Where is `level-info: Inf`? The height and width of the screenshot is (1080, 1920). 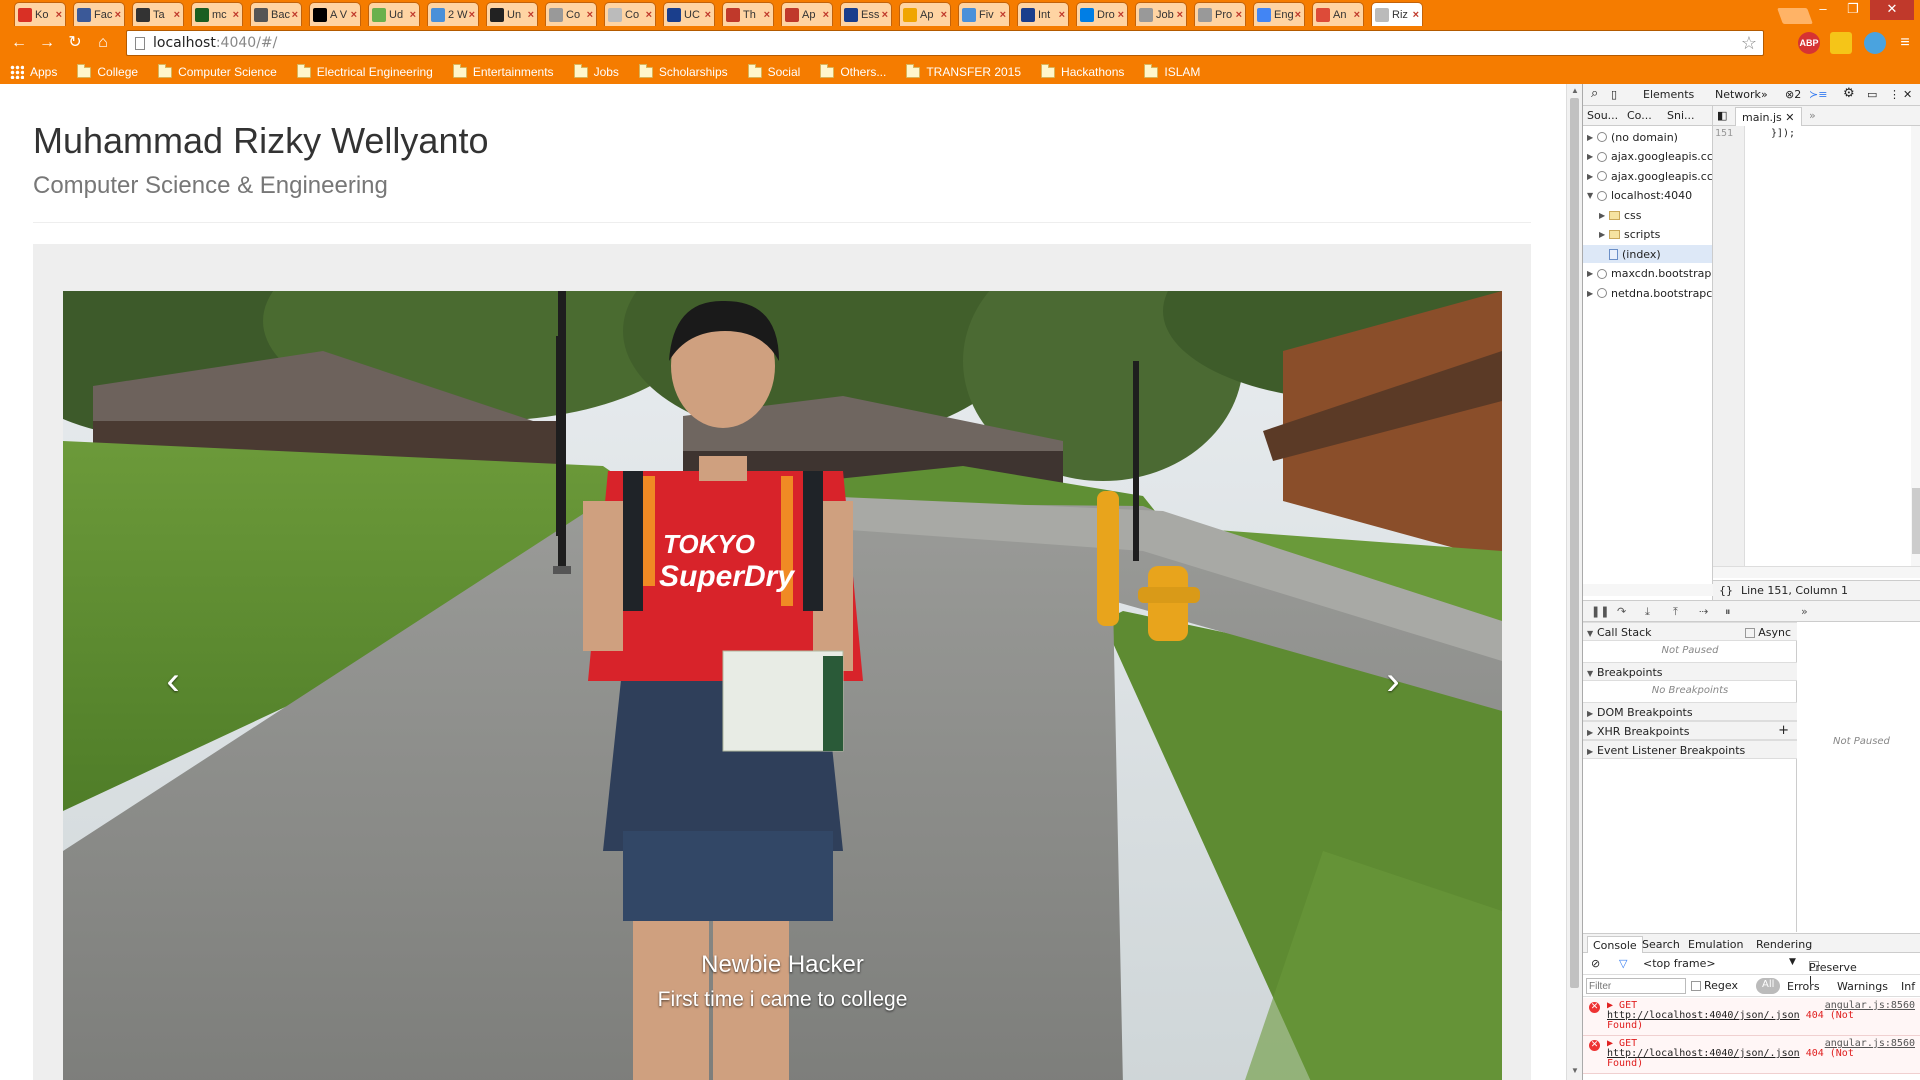 level-info: Inf is located at coordinates (1908, 986).